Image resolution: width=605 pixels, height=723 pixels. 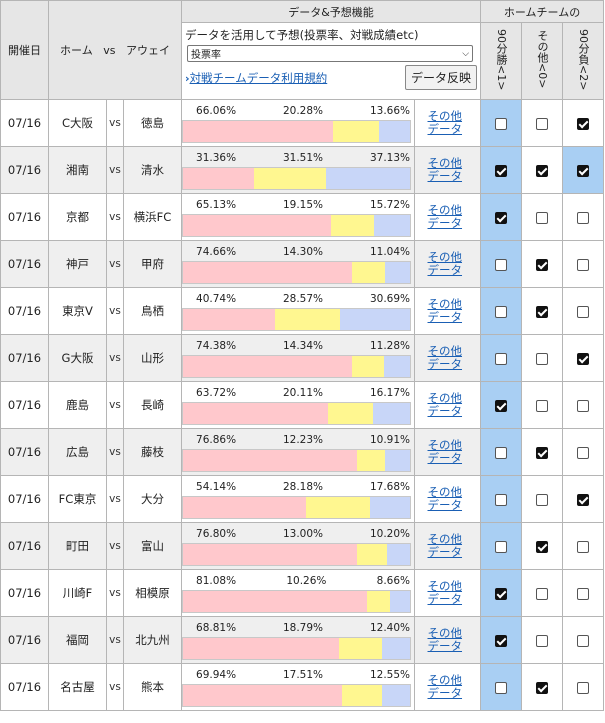 What do you see at coordinates (216, 252) in the screenshot?
I see `home-win-rate: 74.66%` at bounding box center [216, 252].